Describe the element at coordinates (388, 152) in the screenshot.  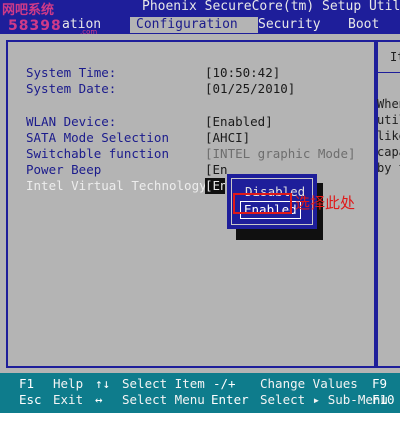
I see `help-line: capa` at that location.